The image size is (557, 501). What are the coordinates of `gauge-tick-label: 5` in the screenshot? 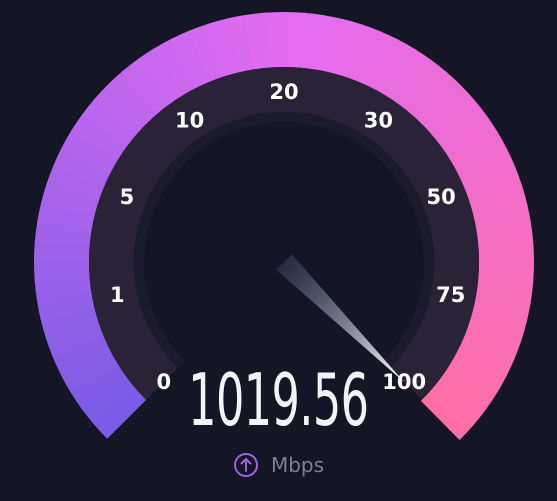 It's located at (127, 197).